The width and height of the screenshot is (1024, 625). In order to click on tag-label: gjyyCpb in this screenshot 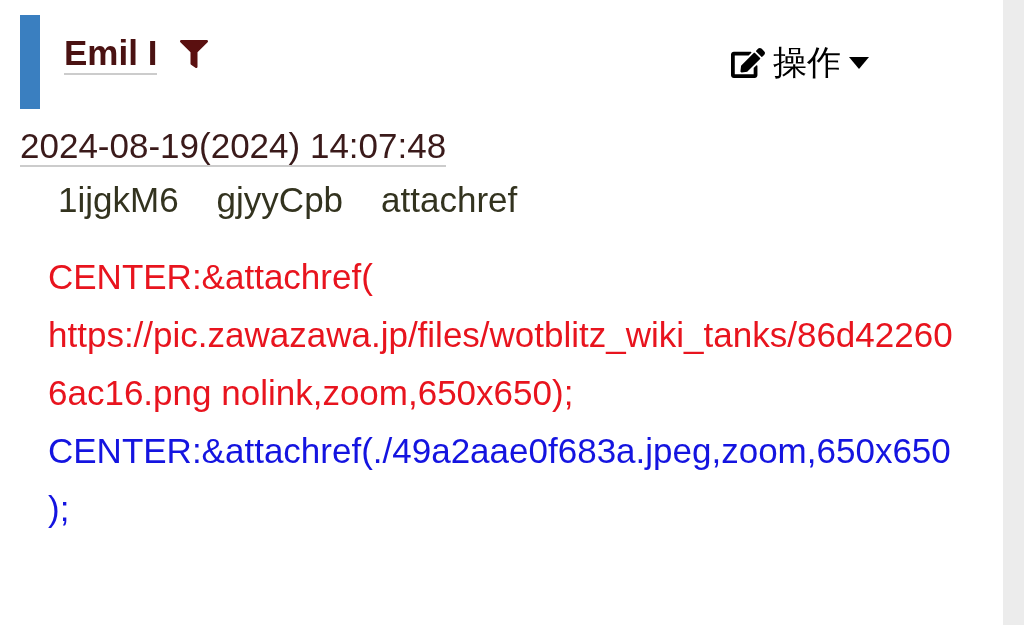, I will do `click(280, 200)`.